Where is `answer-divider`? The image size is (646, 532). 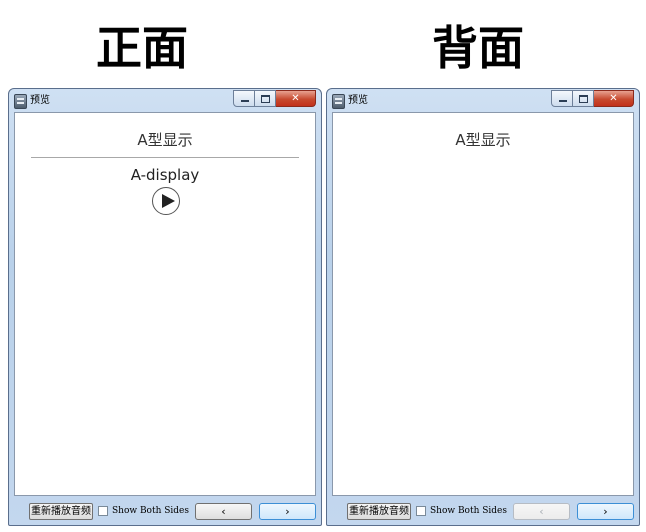
answer-divider is located at coordinates (165, 157).